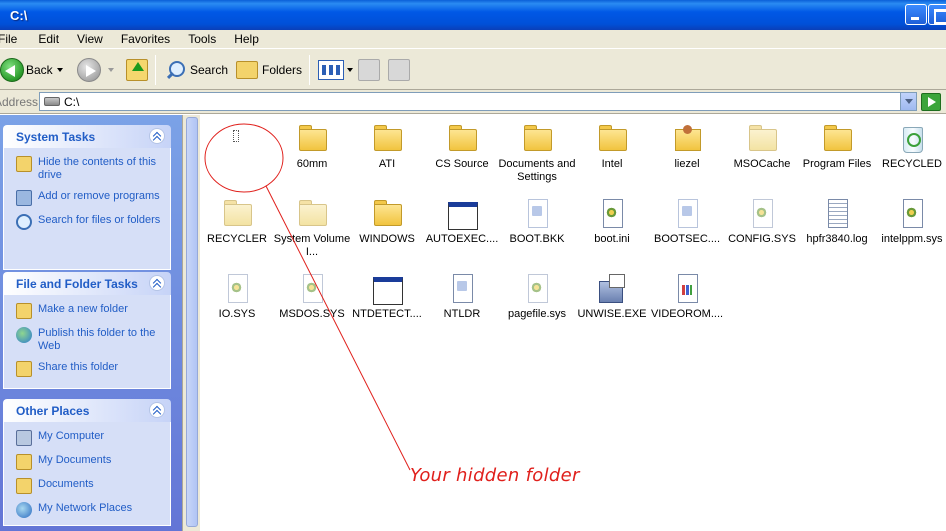  I want to click on recycle-bin-icon, so click(912, 138).